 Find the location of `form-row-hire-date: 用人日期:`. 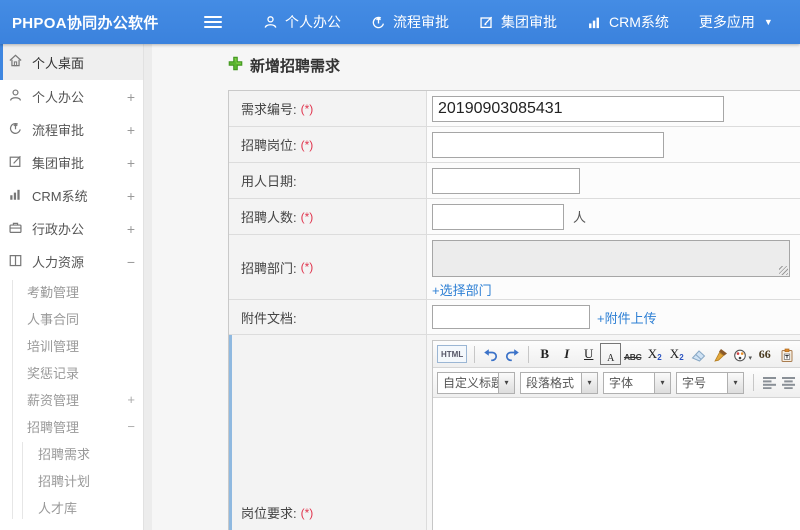

form-row-hire-date: 用人日期: is located at coordinates (514, 181).